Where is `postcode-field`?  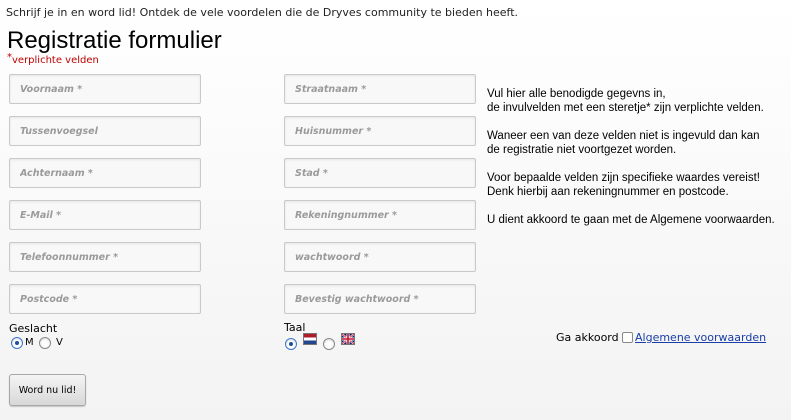 postcode-field is located at coordinates (105, 299).